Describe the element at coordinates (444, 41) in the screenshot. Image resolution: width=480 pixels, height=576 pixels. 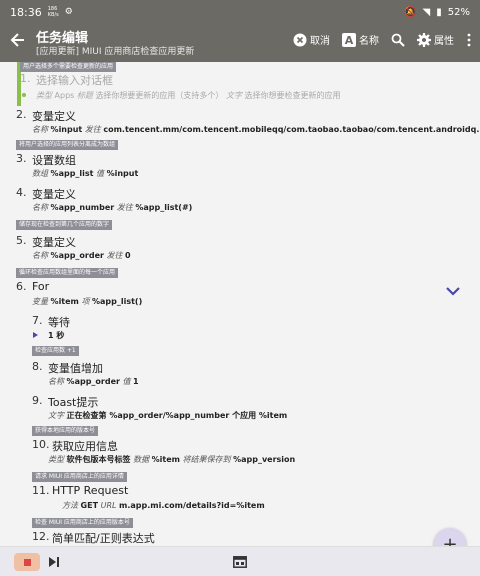
I see `properties-label: 属性` at that location.